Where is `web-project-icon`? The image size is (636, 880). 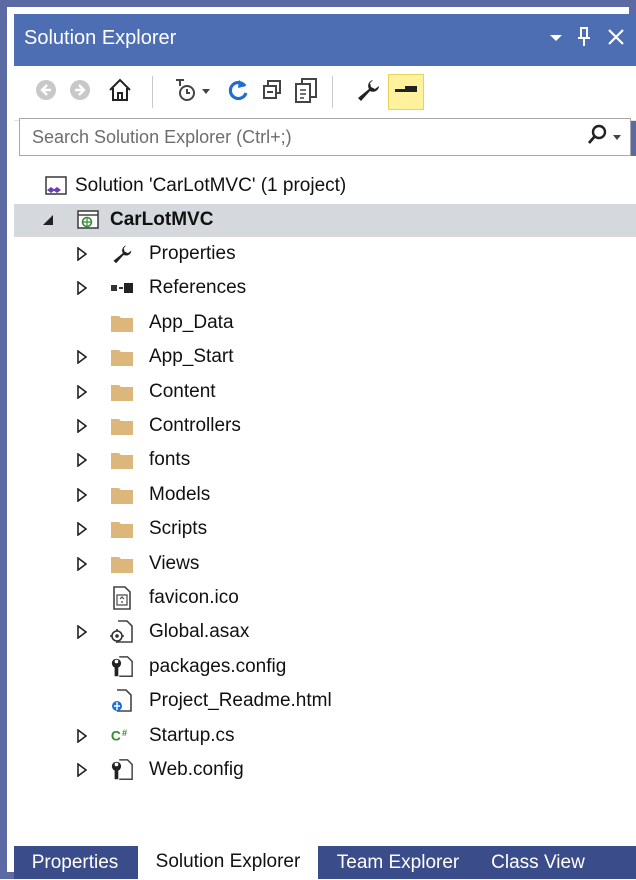
web-project-icon is located at coordinates (88, 220).